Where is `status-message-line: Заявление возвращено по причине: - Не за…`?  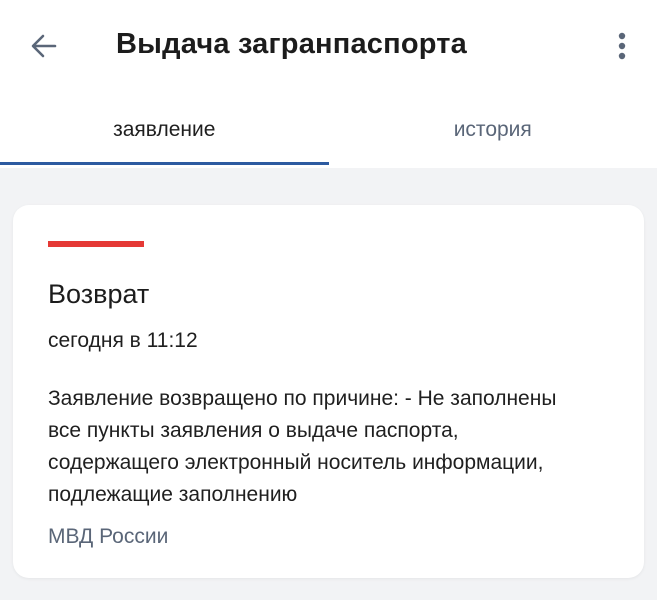 status-message-line: Заявление возвращено по причине: - Не за… is located at coordinates (302, 398).